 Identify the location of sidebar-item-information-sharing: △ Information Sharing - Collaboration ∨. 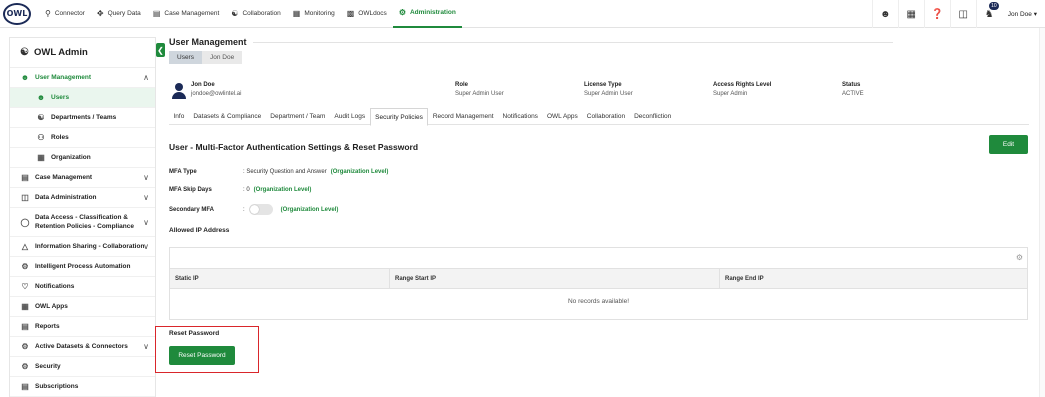
(82, 247).